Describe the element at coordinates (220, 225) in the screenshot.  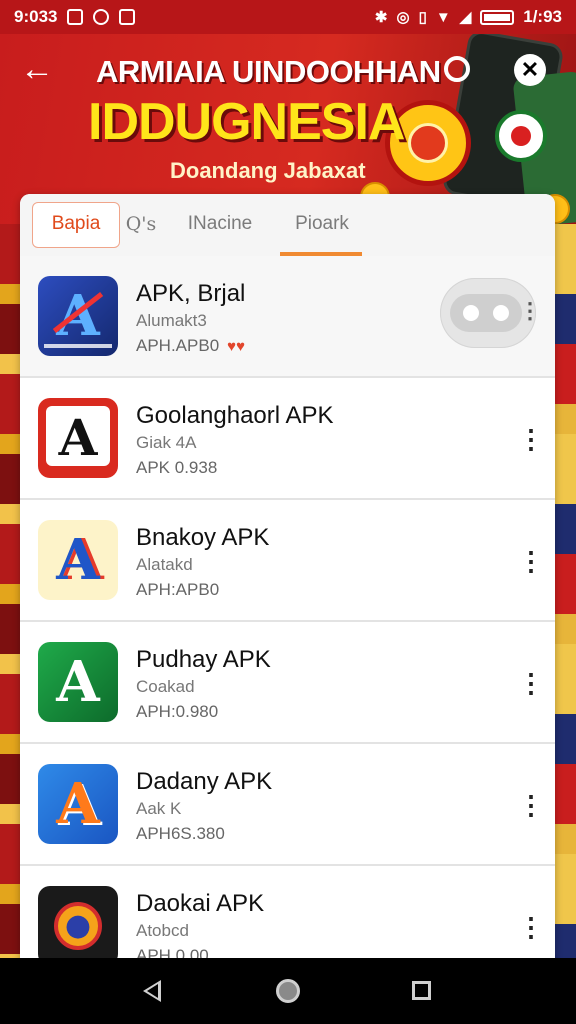
I see `tab-inacine: INacine` at that location.